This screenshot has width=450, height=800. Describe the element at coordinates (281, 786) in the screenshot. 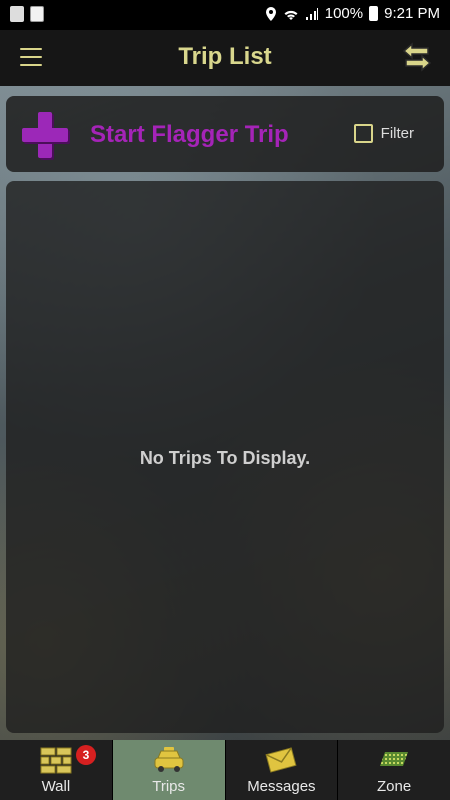

I see `tab-label: Messages` at that location.